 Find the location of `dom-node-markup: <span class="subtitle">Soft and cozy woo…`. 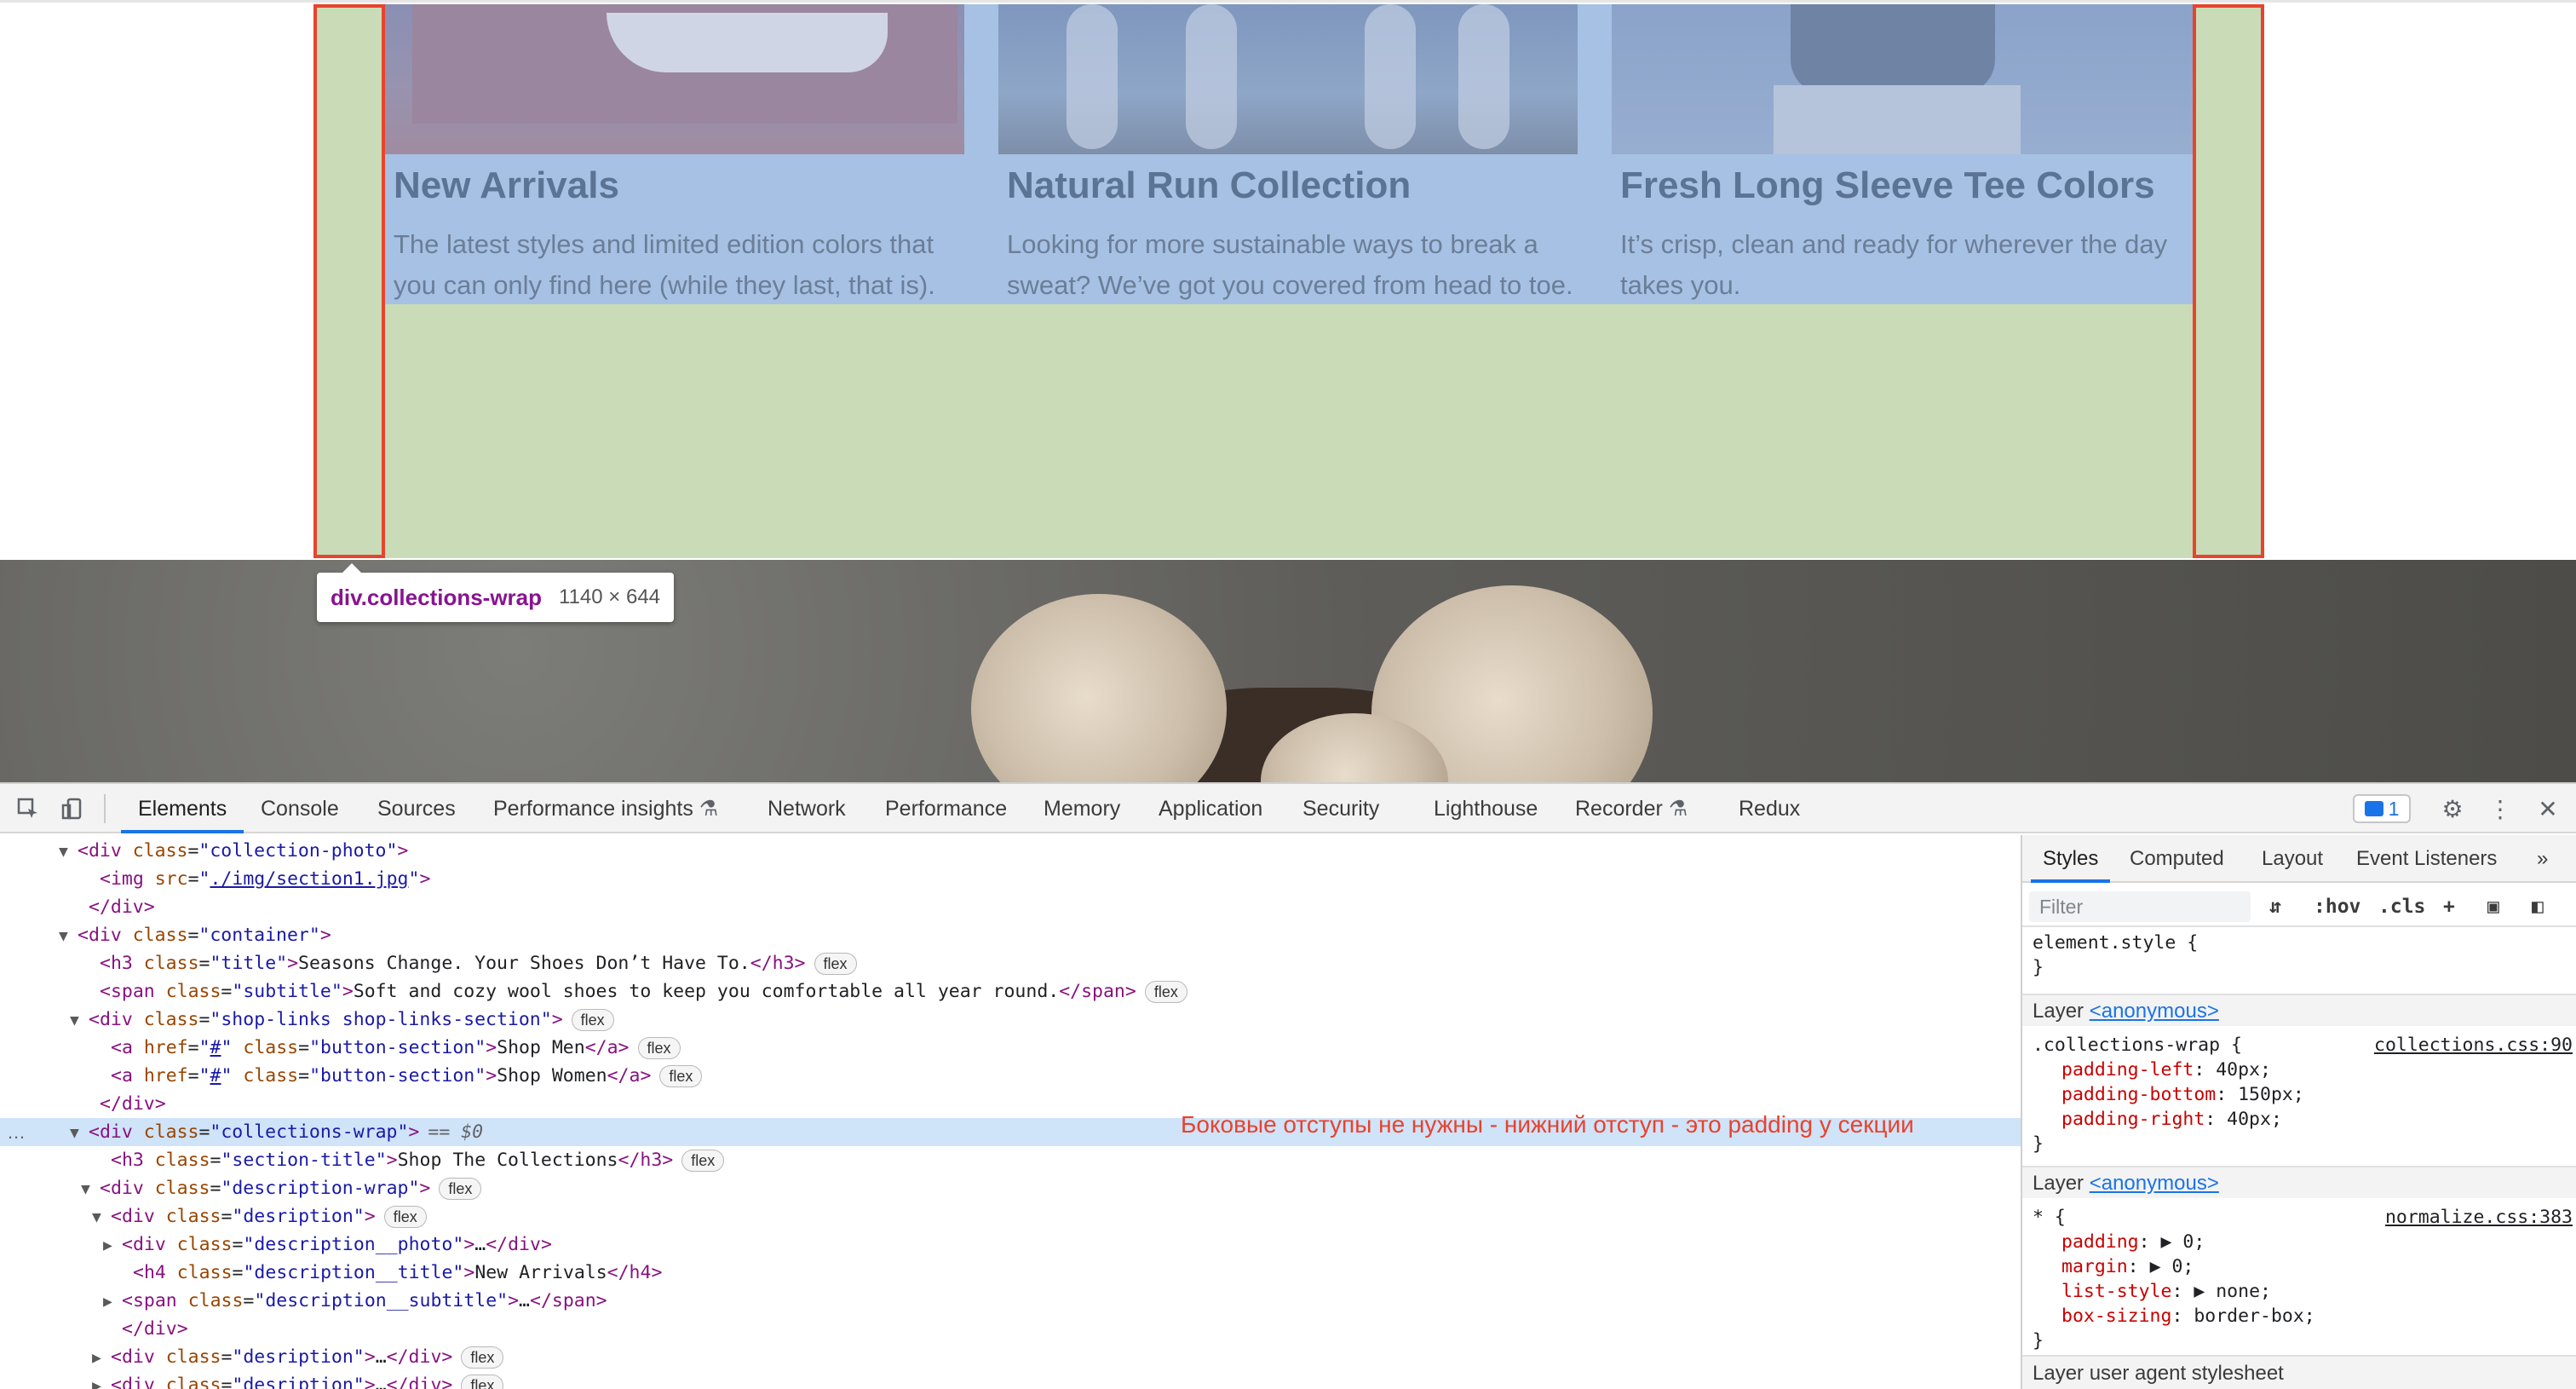

dom-node-markup: <span class="subtitle">Soft and cozy woo… is located at coordinates (618, 991).